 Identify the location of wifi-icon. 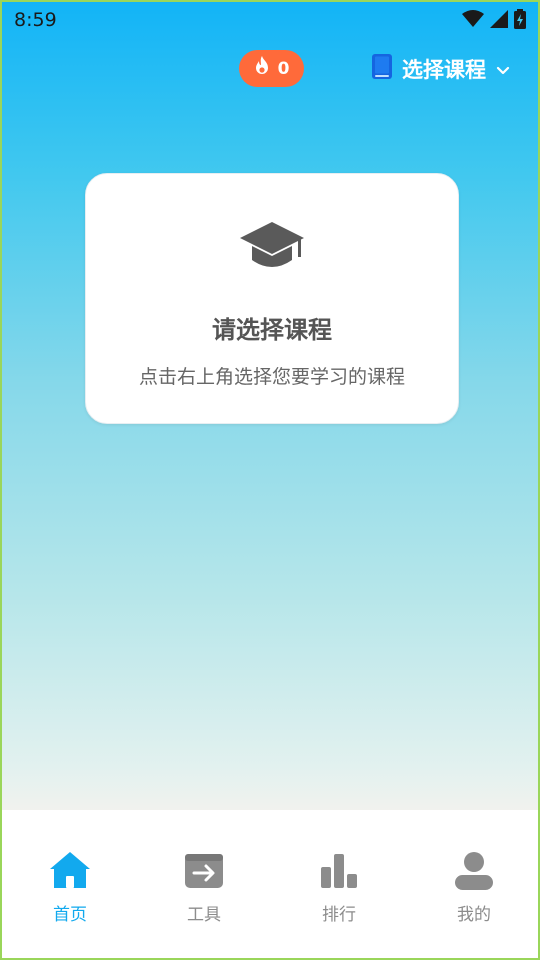
(473, 19).